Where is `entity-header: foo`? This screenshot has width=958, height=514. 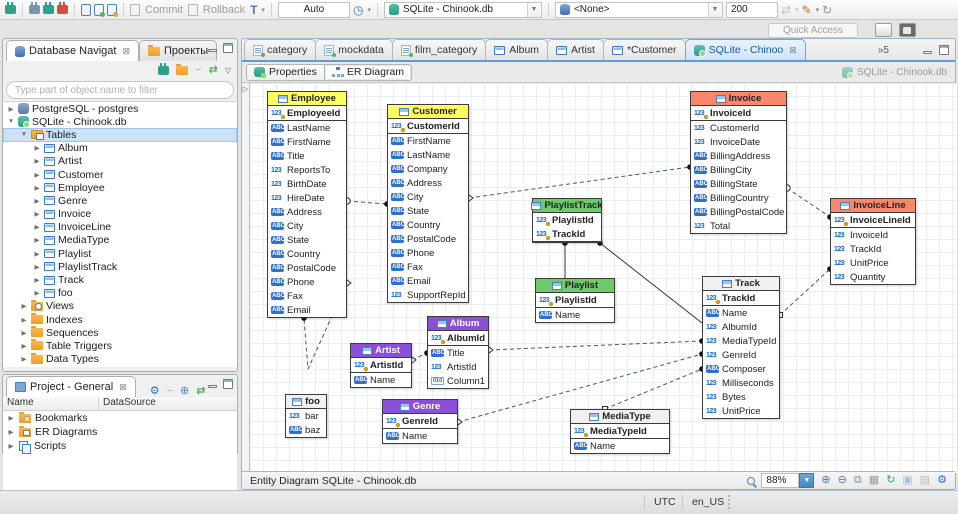 entity-header: foo is located at coordinates (306, 402).